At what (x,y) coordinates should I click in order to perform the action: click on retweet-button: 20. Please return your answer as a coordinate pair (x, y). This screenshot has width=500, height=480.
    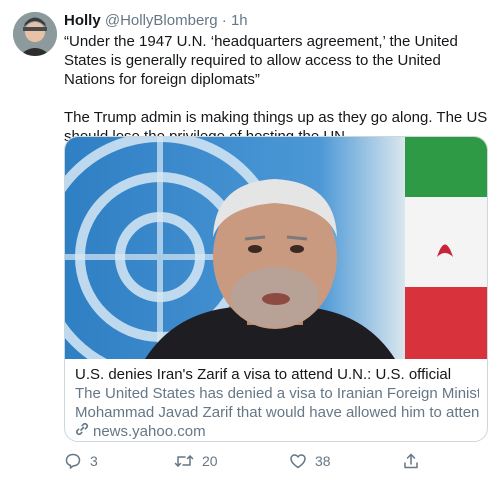
    Looking at the image, I should click on (196, 461).